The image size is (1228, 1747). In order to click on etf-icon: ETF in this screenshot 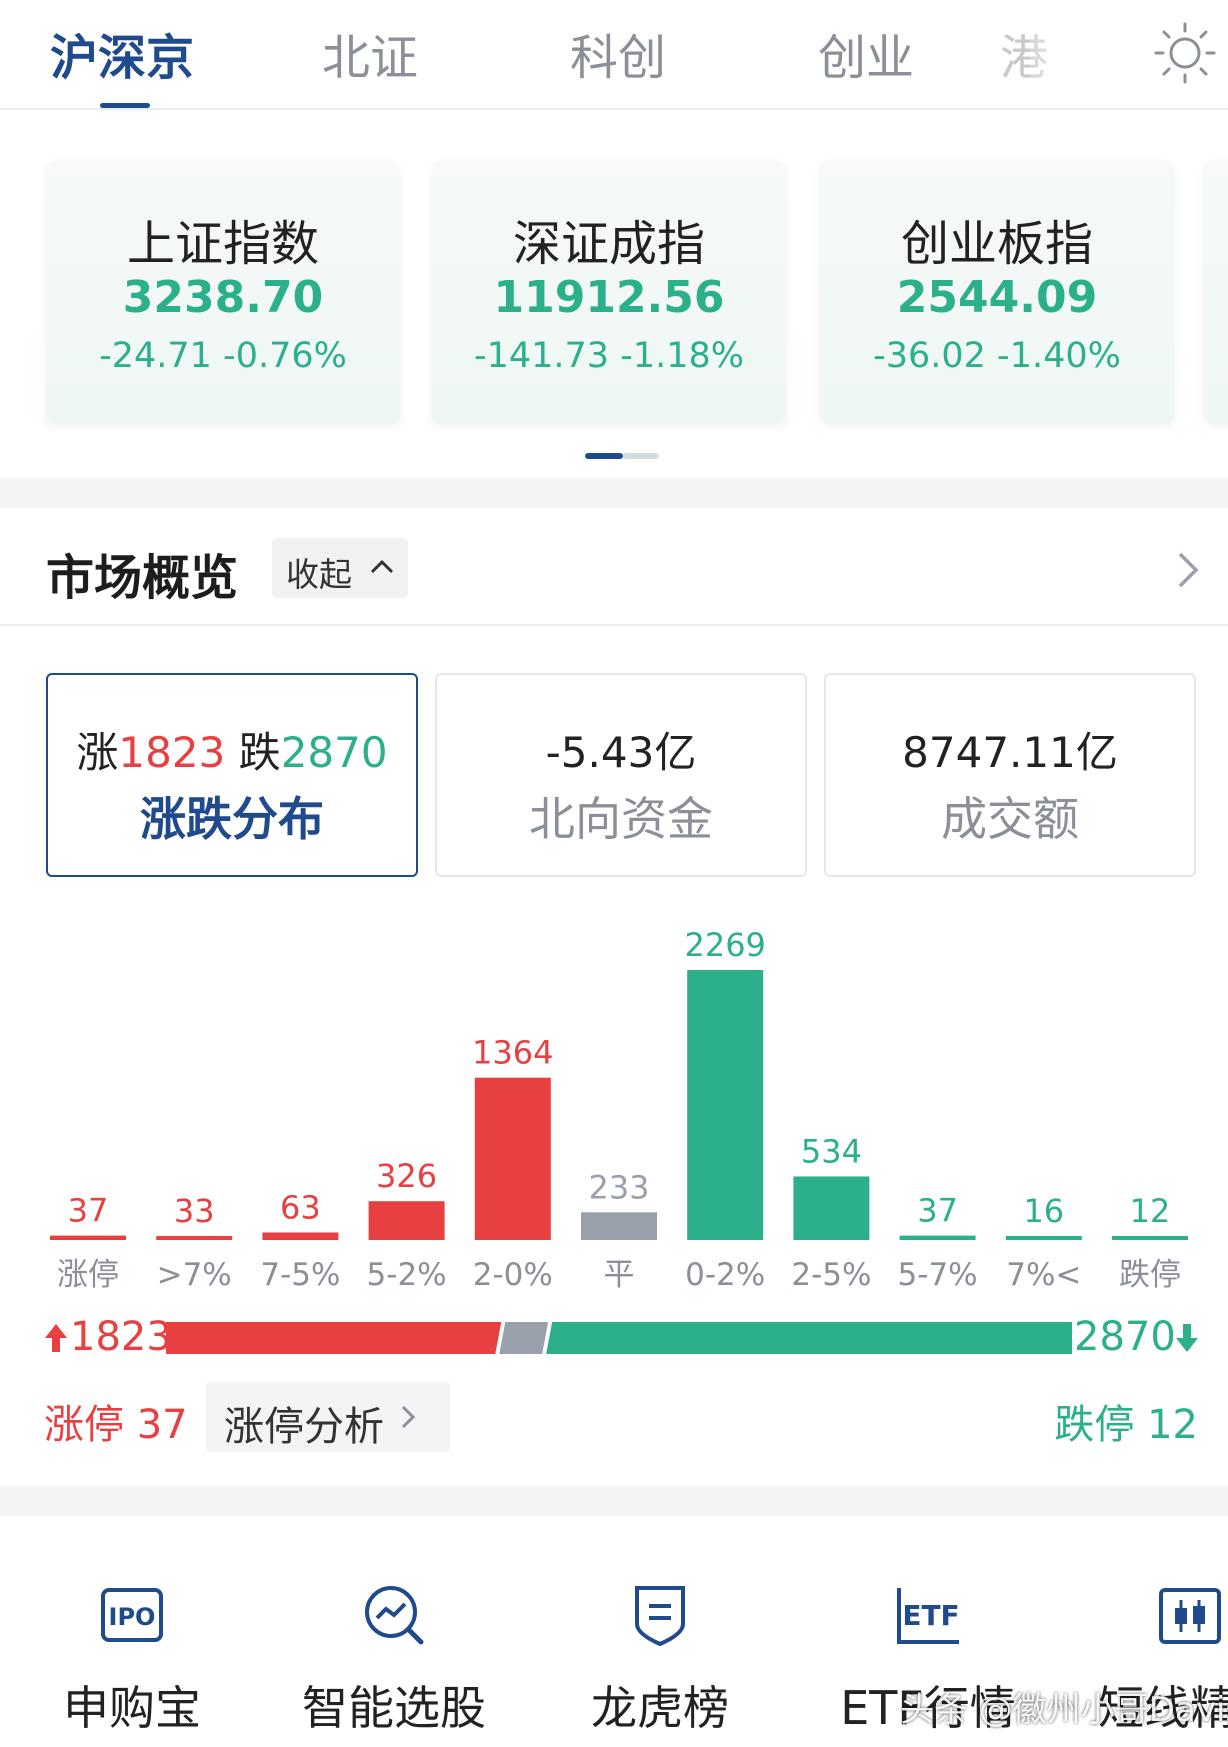, I will do `click(928, 1615)`.